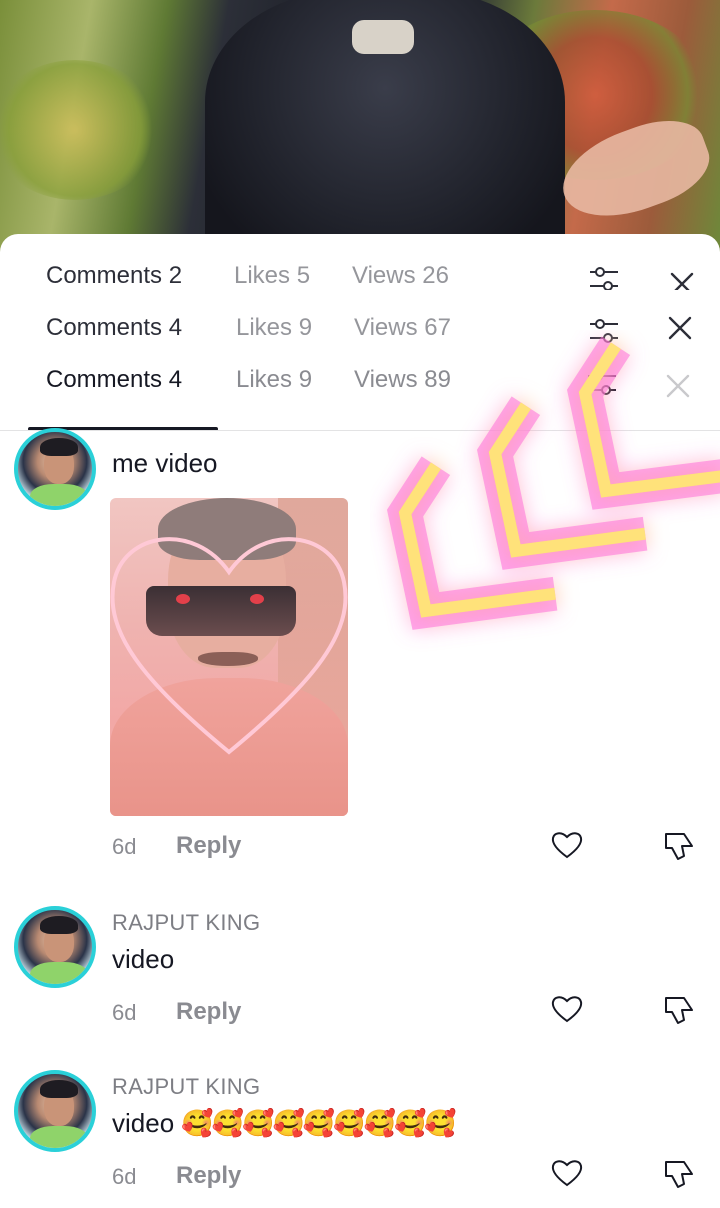 This screenshot has width=720, height=1208. Describe the element at coordinates (143, 959) in the screenshot. I see `comment-text: video` at that location.